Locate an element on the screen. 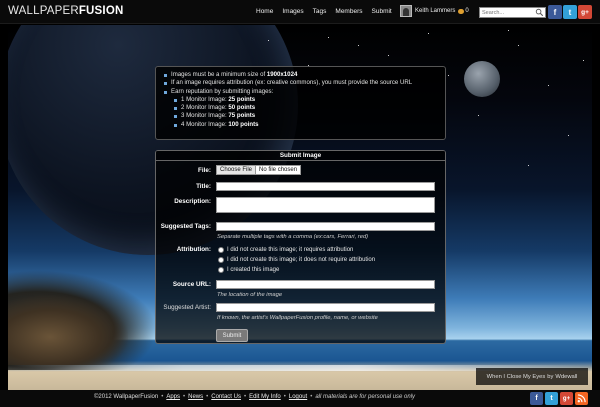 Image resolution: width=600 pixels, height=407 pixels. user-menu: Keith Lammers 0 is located at coordinates (434, 11).